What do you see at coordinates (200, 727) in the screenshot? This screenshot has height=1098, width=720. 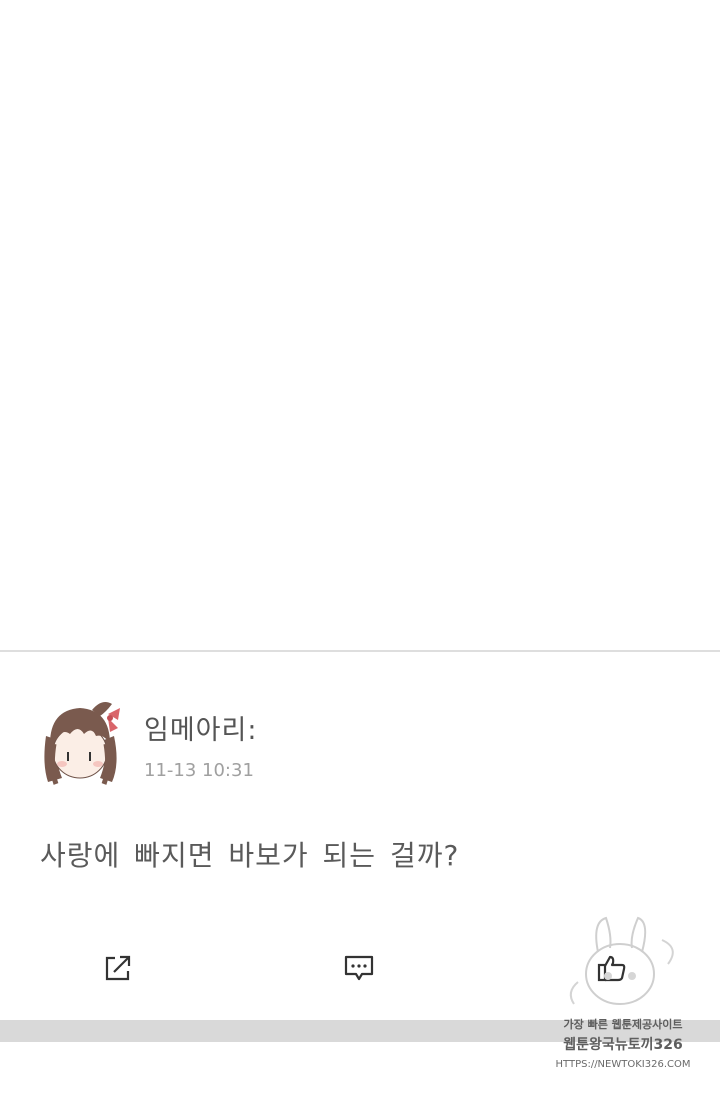 I see `username: 임메아리:` at bounding box center [200, 727].